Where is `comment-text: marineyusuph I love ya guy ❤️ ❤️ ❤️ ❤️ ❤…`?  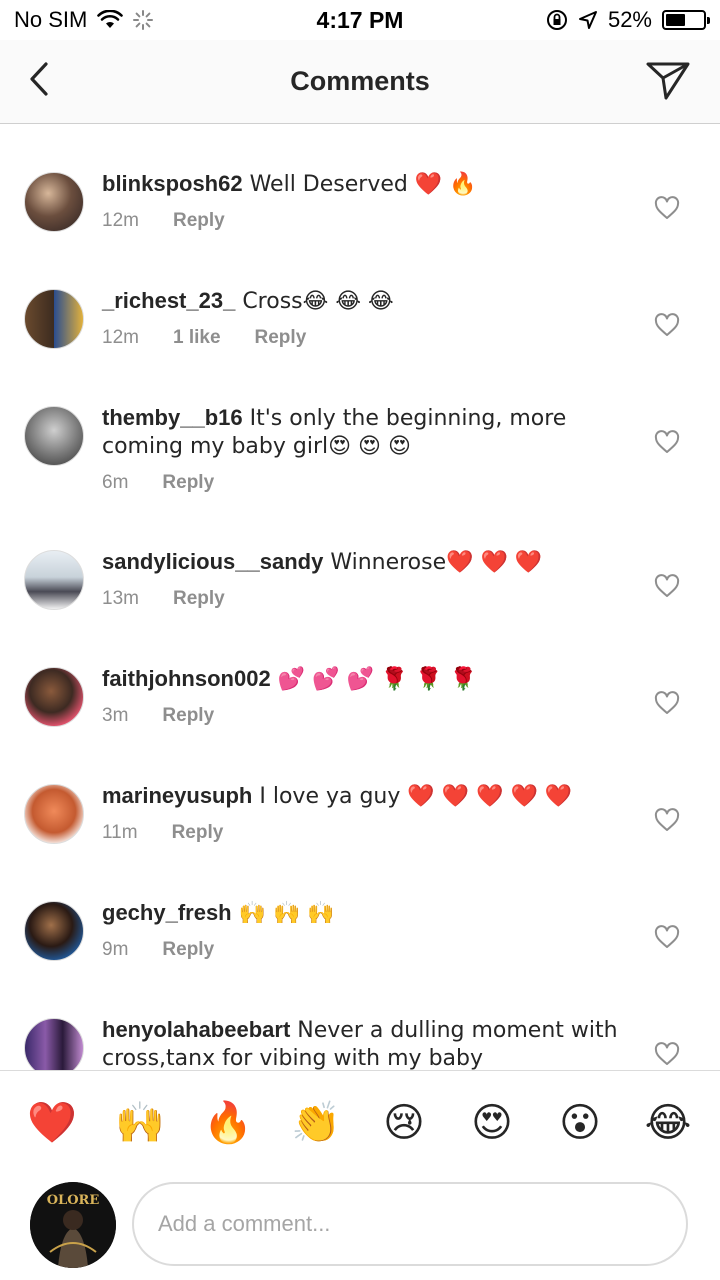
comment-text: marineyusuph I love ya guy ❤️ ❤️ ❤️ ❤️ ❤… is located at coordinates (362, 796).